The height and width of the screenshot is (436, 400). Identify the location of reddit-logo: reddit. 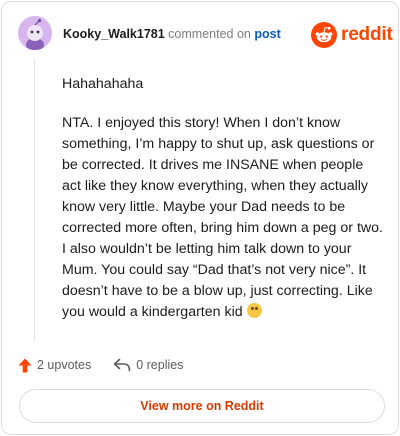
(352, 35).